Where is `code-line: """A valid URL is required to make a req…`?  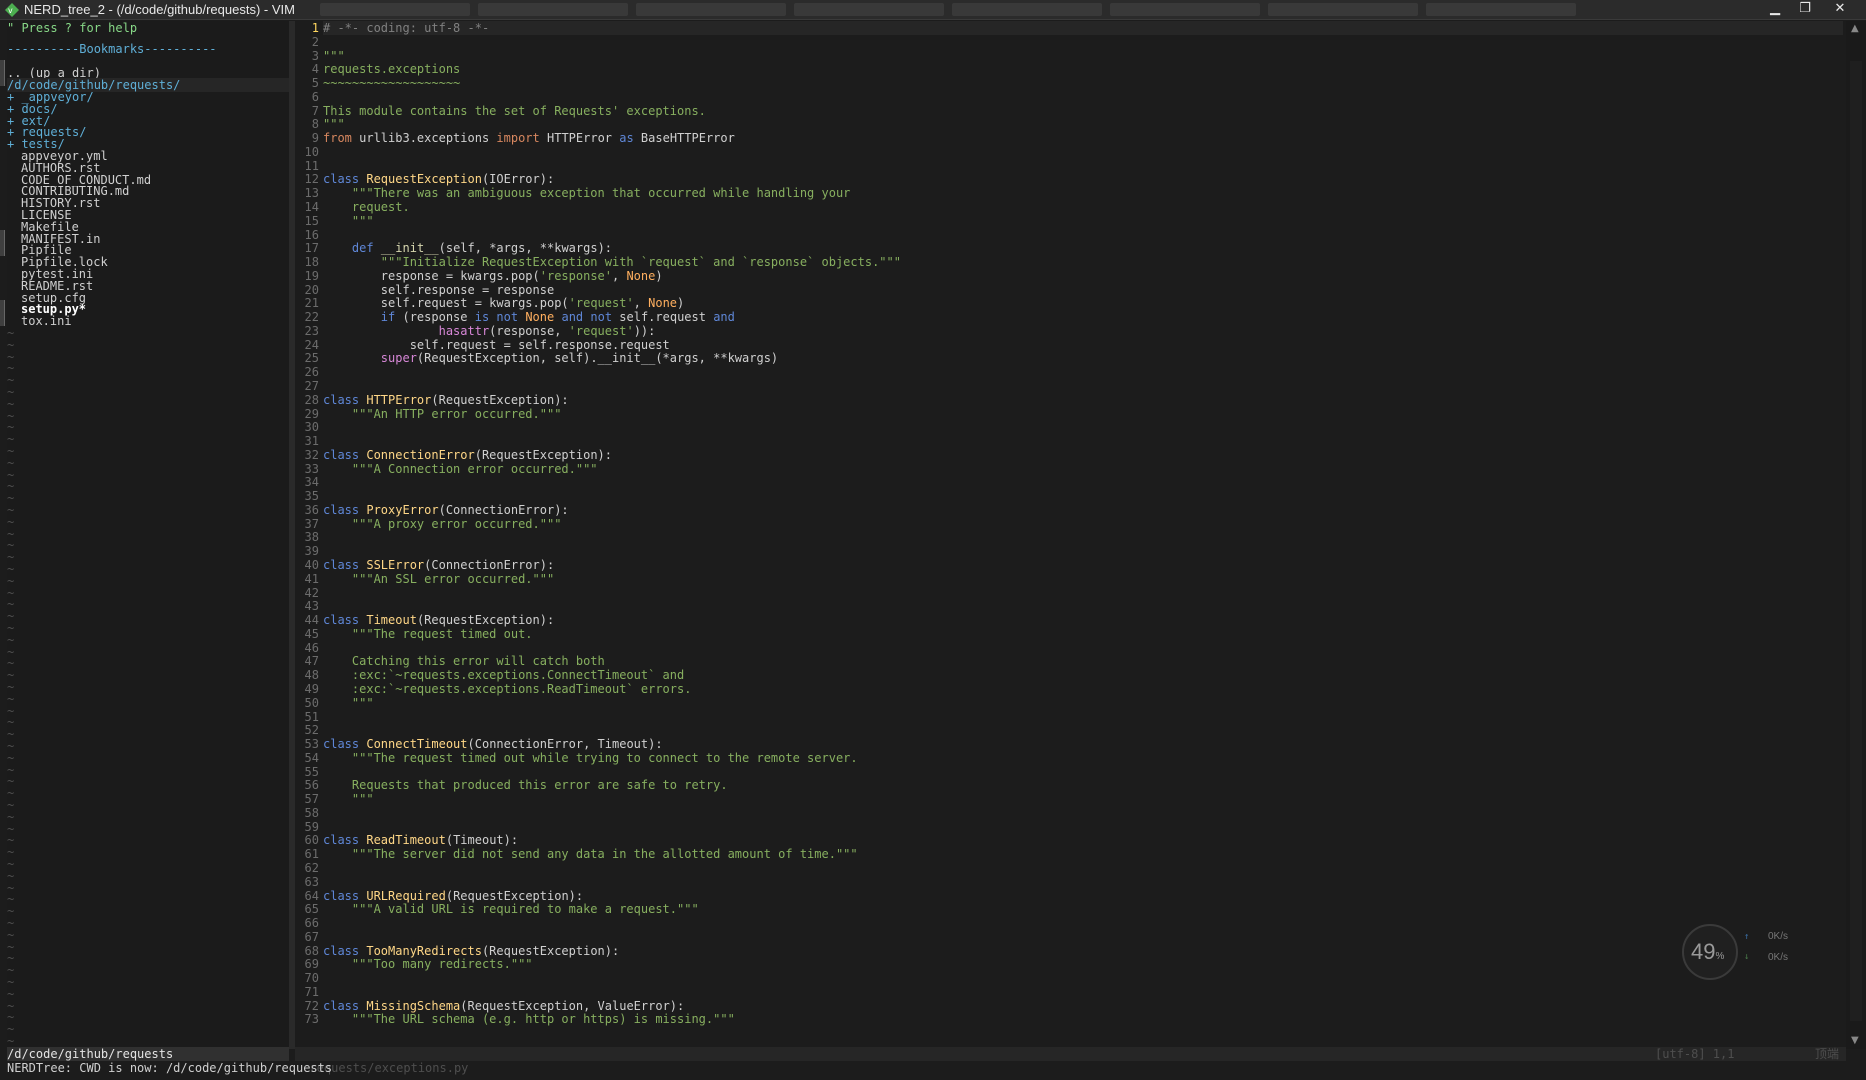 code-line: """A valid URL is required to make a req… is located at coordinates (1083, 909).